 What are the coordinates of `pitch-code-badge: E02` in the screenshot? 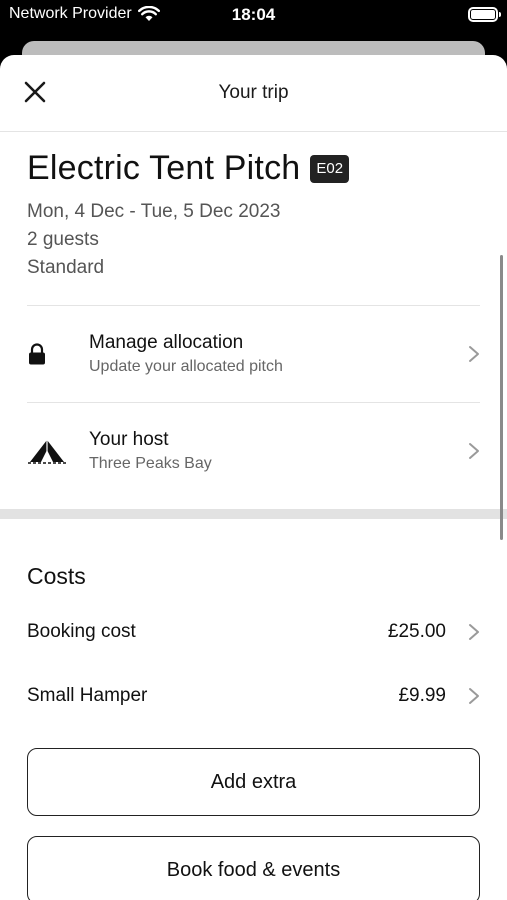 It's located at (330, 168).